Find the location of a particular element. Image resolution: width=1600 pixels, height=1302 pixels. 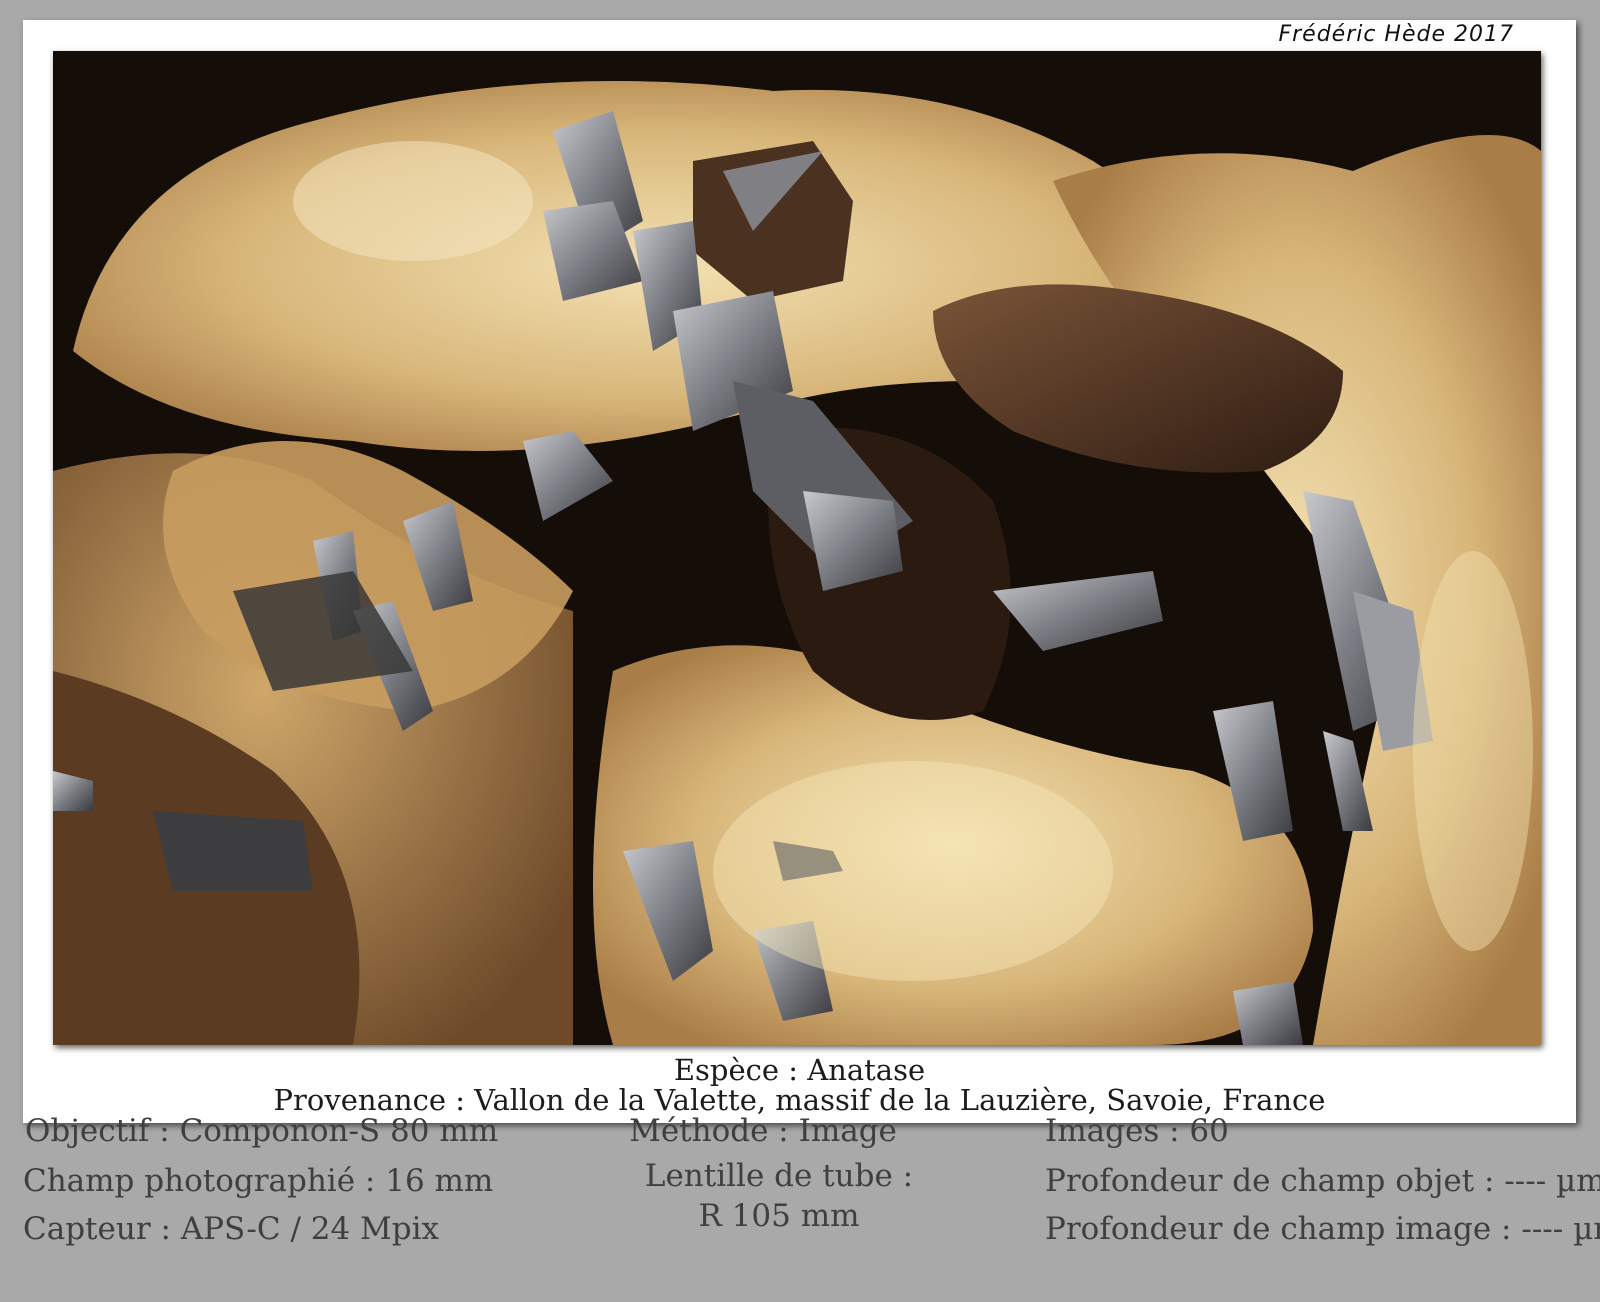

dof-object-info: Profondeur de champ objet : ---- µm is located at coordinates (1322, 1181).